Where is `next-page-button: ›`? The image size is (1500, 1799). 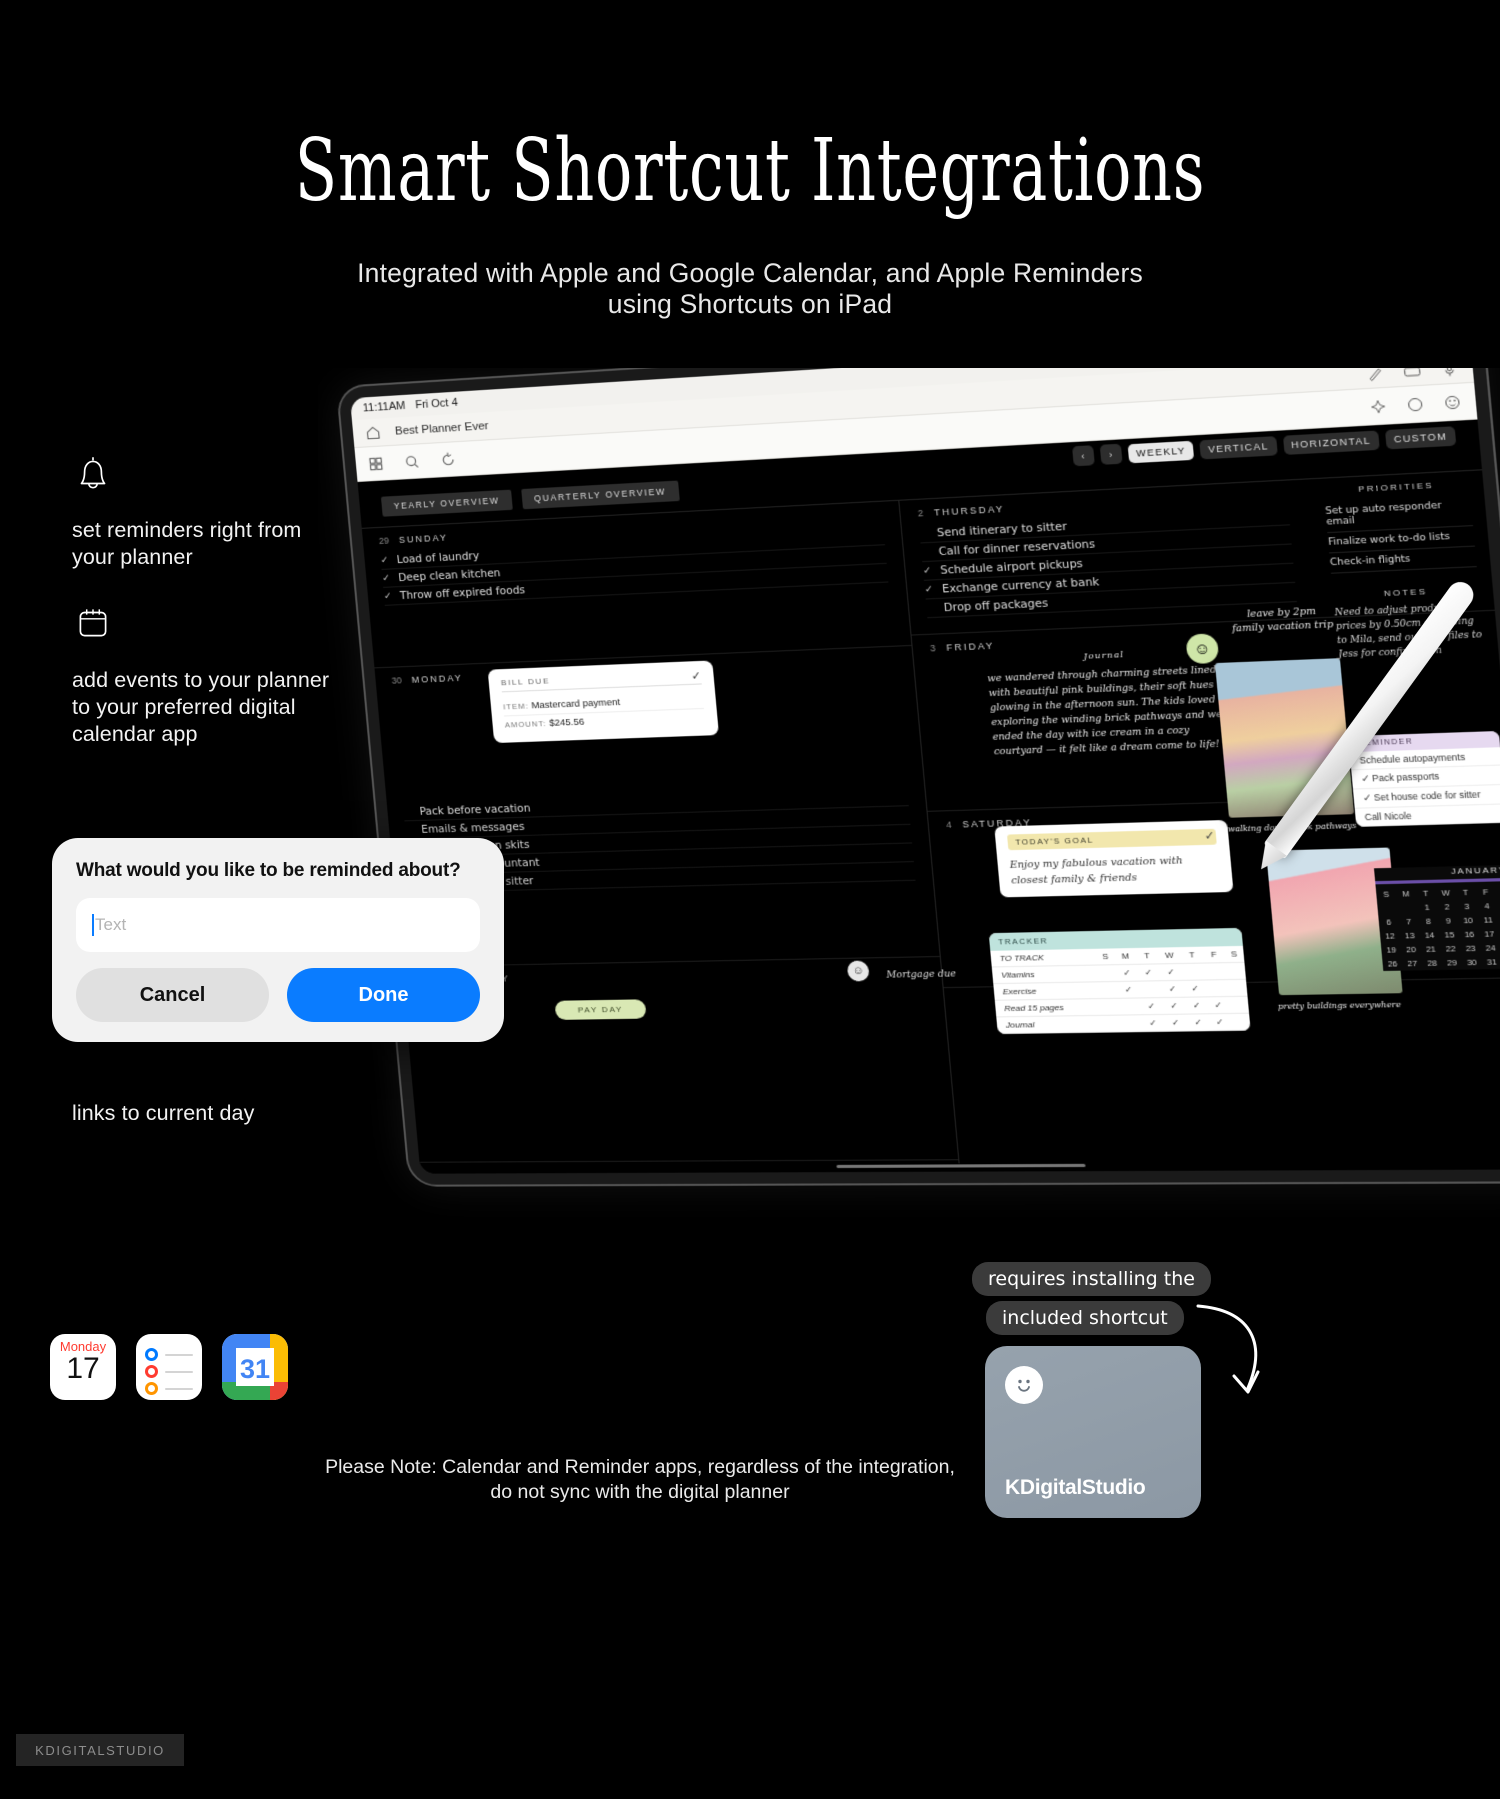
next-page-button: › is located at coordinates (1111, 454).